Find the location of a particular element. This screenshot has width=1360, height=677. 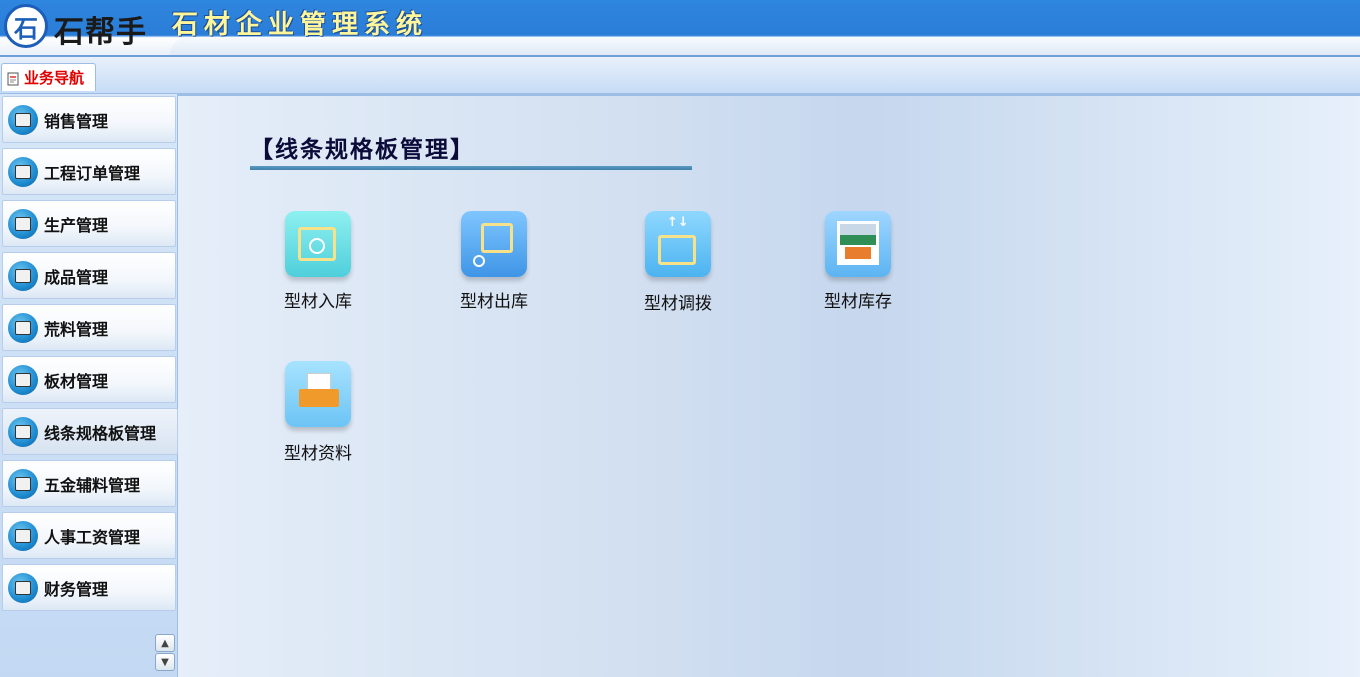

warehouse-in-icon is located at coordinates (318, 244).